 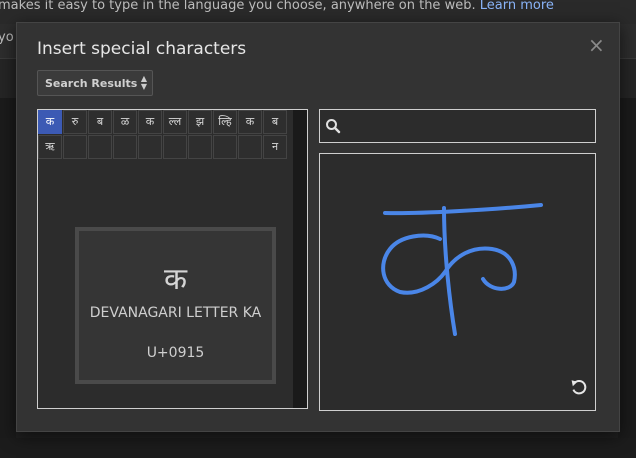 What do you see at coordinates (175, 313) in the screenshot?
I see `preview-name: DEVANAGARI LETTER KA` at bounding box center [175, 313].